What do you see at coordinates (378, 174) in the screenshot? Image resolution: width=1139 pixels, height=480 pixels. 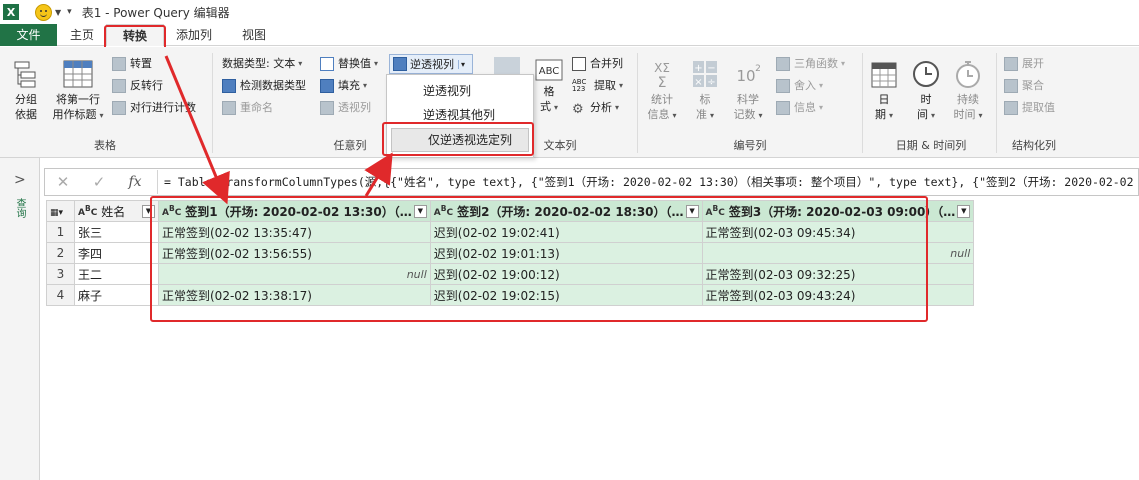 I see `arrow-columns-to-menu` at bounding box center [378, 174].